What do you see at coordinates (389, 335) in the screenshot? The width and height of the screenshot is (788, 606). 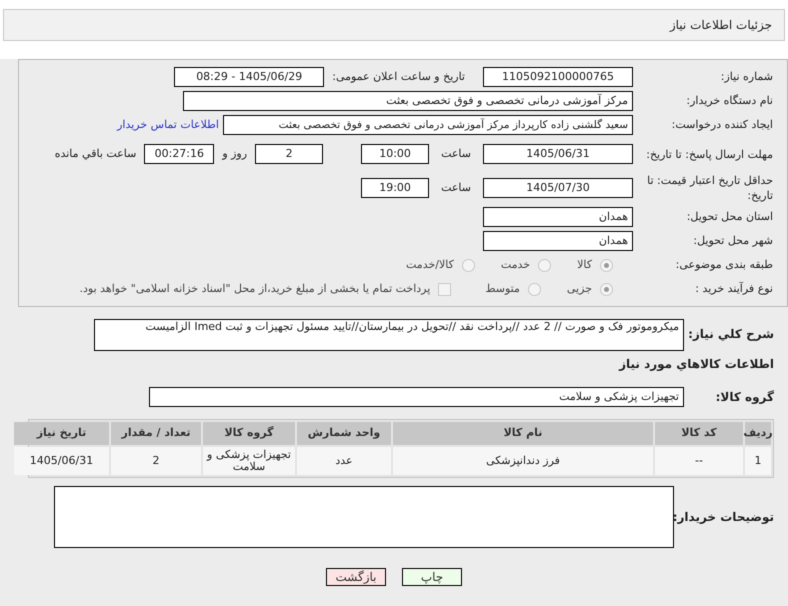 I see `description-textarea: میکروموتور فک و صورت // 2 عدد //پرداخت نقد //تحویل در بیمارستان//تایید مسئول تجهیزات و ثبت Imed الزامیست` at bounding box center [389, 335].